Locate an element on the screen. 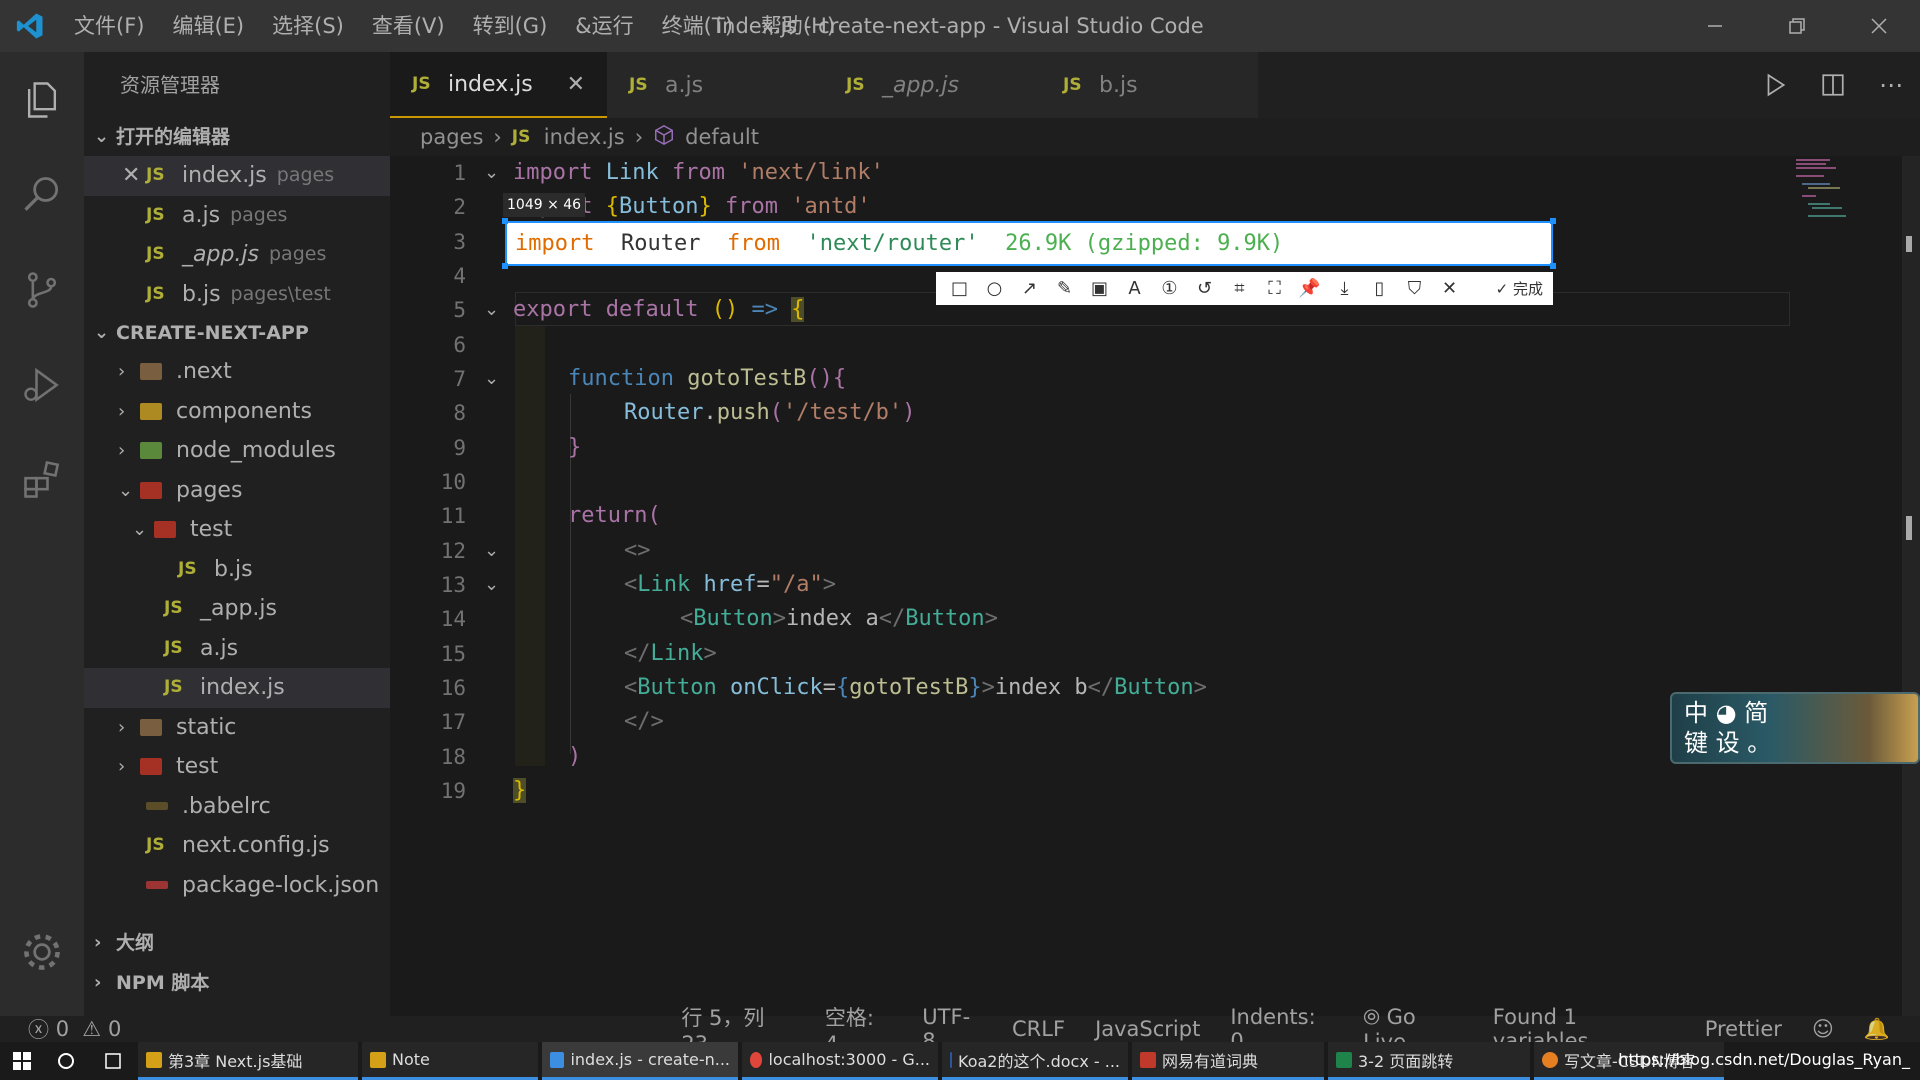  outline-header: › 大纲 is located at coordinates (124, 943).